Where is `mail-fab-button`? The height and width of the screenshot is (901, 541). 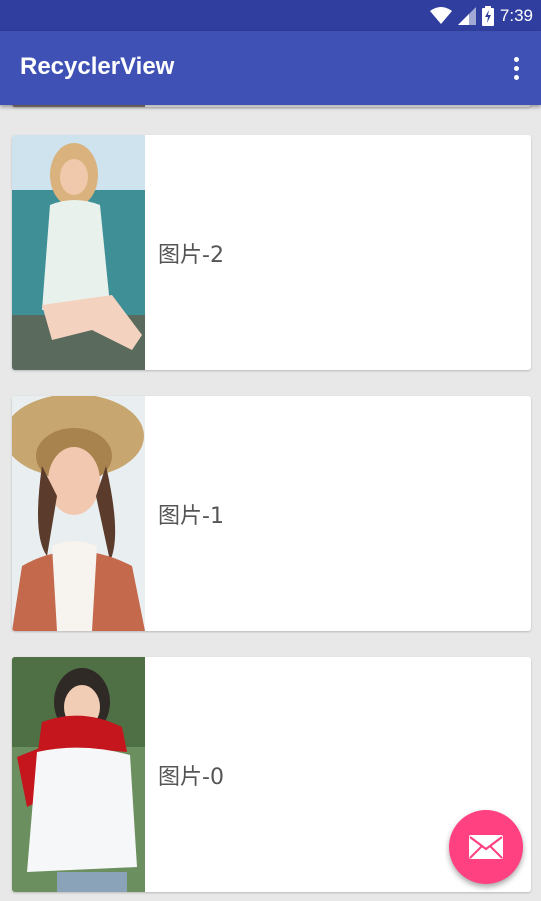
mail-fab-button is located at coordinates (486, 847).